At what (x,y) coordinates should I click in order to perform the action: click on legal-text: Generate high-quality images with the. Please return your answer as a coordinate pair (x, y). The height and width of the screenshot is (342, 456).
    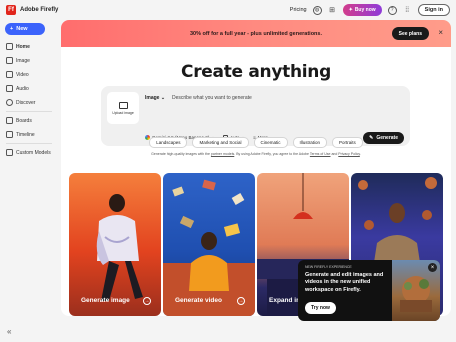
    Looking at the image, I should click on (180, 154).